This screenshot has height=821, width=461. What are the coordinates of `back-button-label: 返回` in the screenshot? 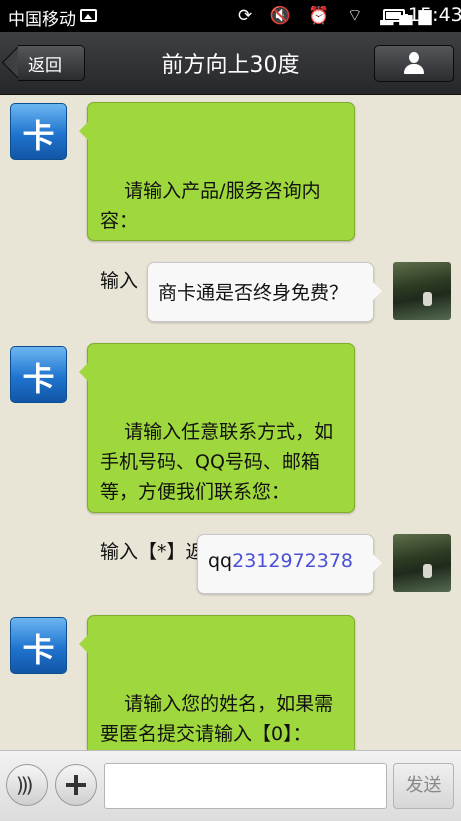 It's located at (45, 66).